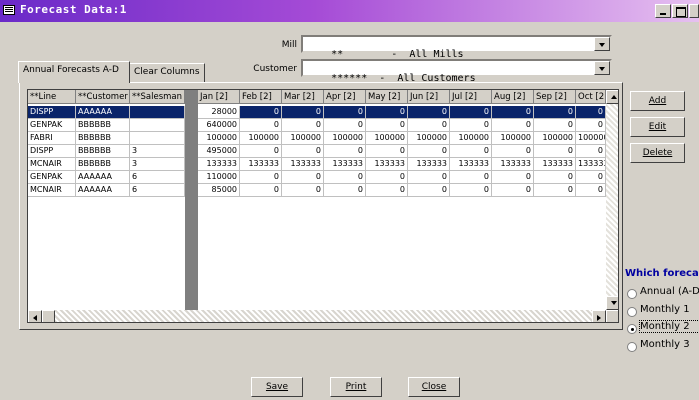 This screenshot has width=699, height=400. What do you see at coordinates (349, 11) in the screenshot?
I see `title-bar: Forecast Data:1` at bounding box center [349, 11].